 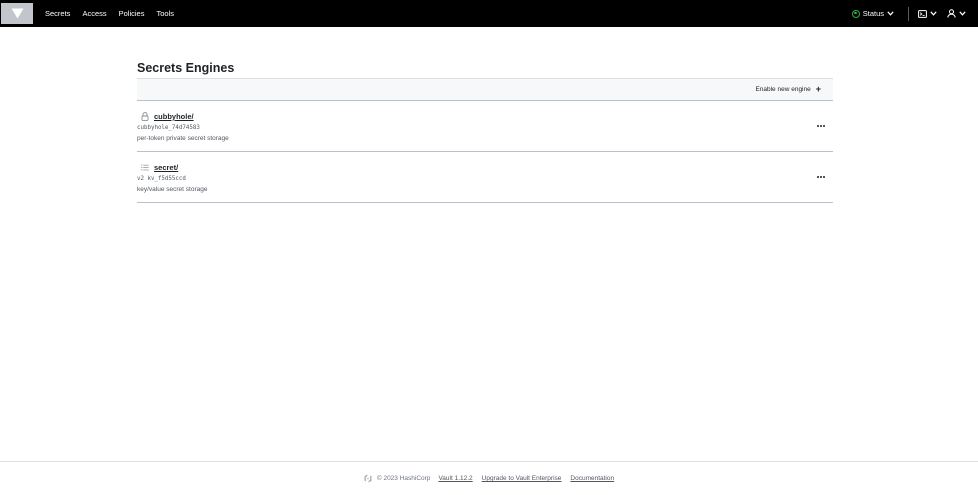 I want to click on nav-right: Status, so click(x=914, y=13).